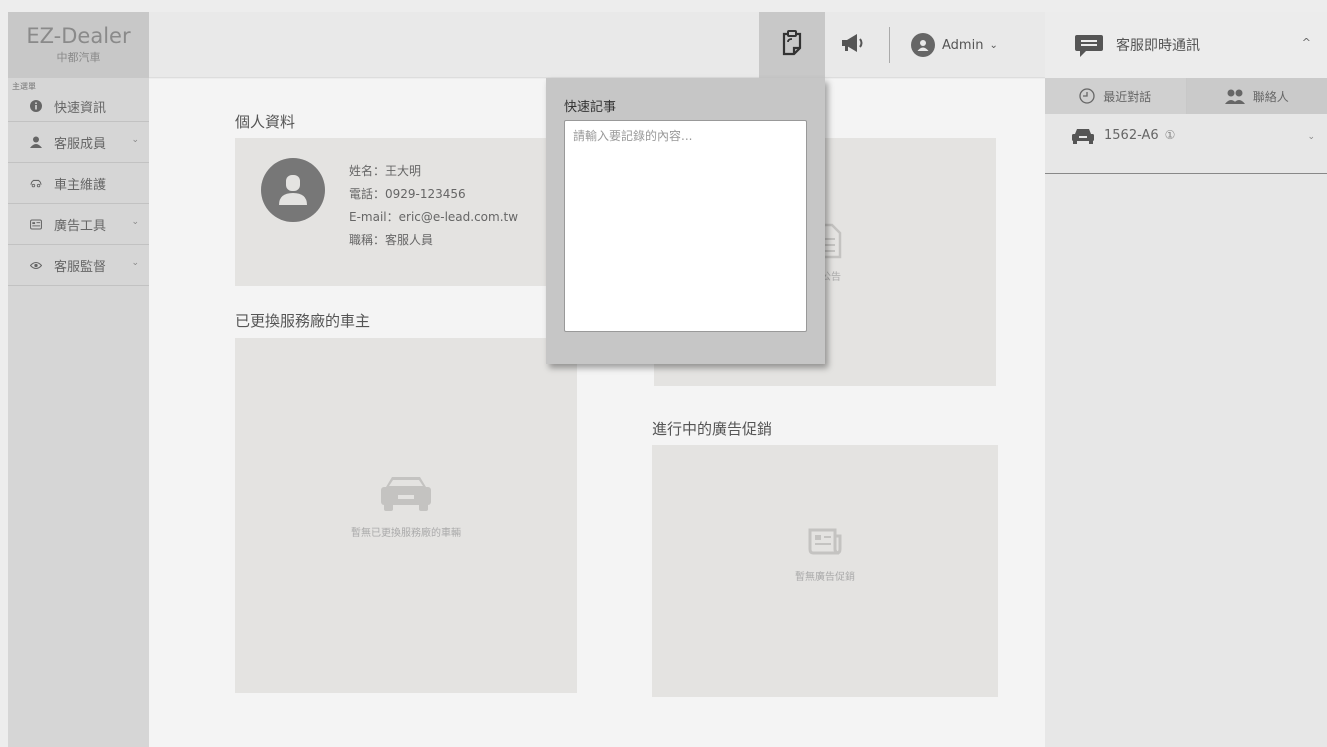 The width and height of the screenshot is (1327, 747). What do you see at coordinates (407, 194) in the screenshot?
I see `profile-phone: 電話：0929-123456` at bounding box center [407, 194].